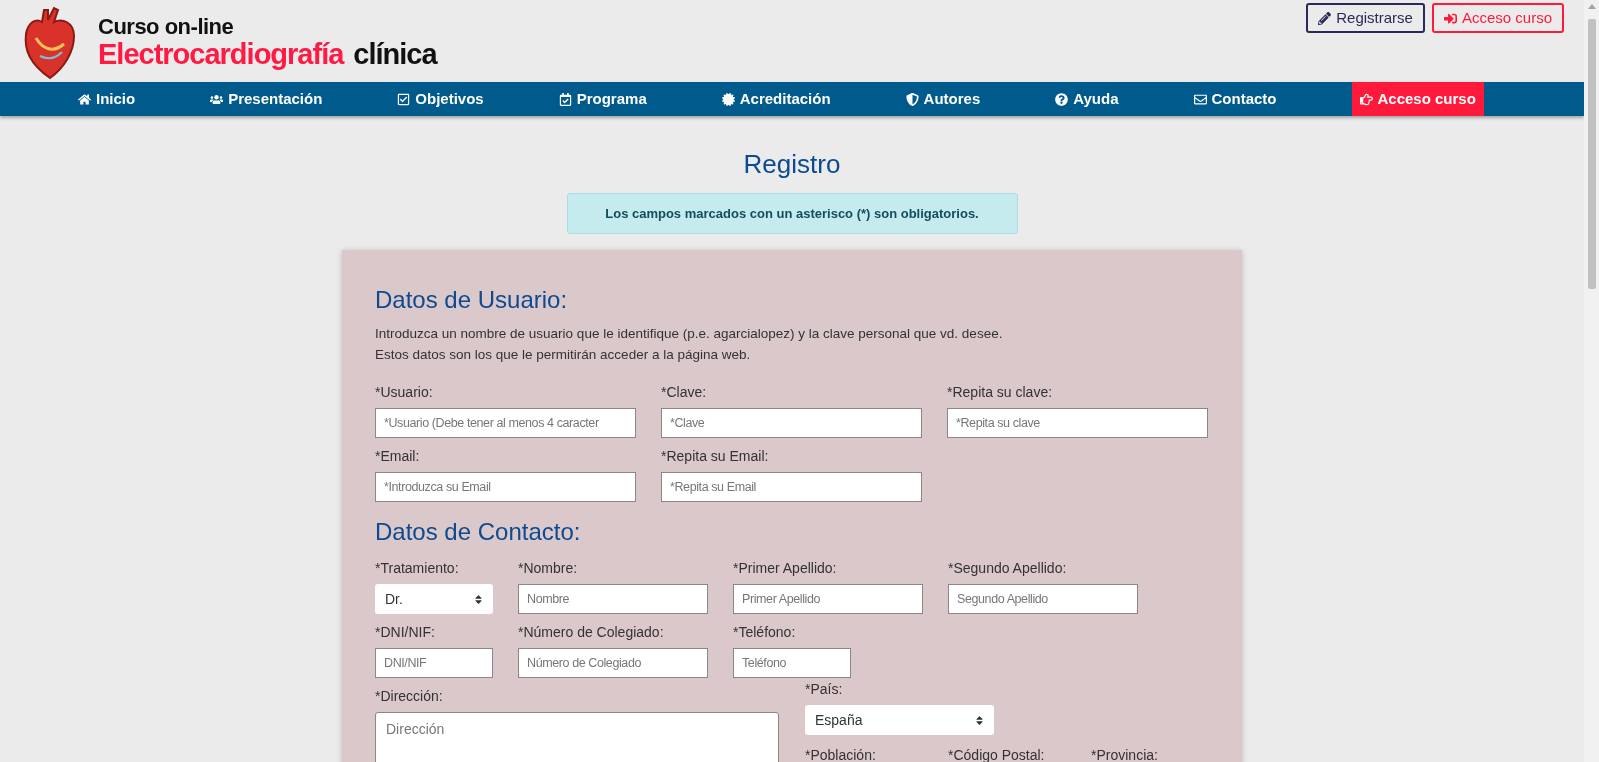  What do you see at coordinates (824, 689) in the screenshot?
I see `field-label: *País:` at bounding box center [824, 689].